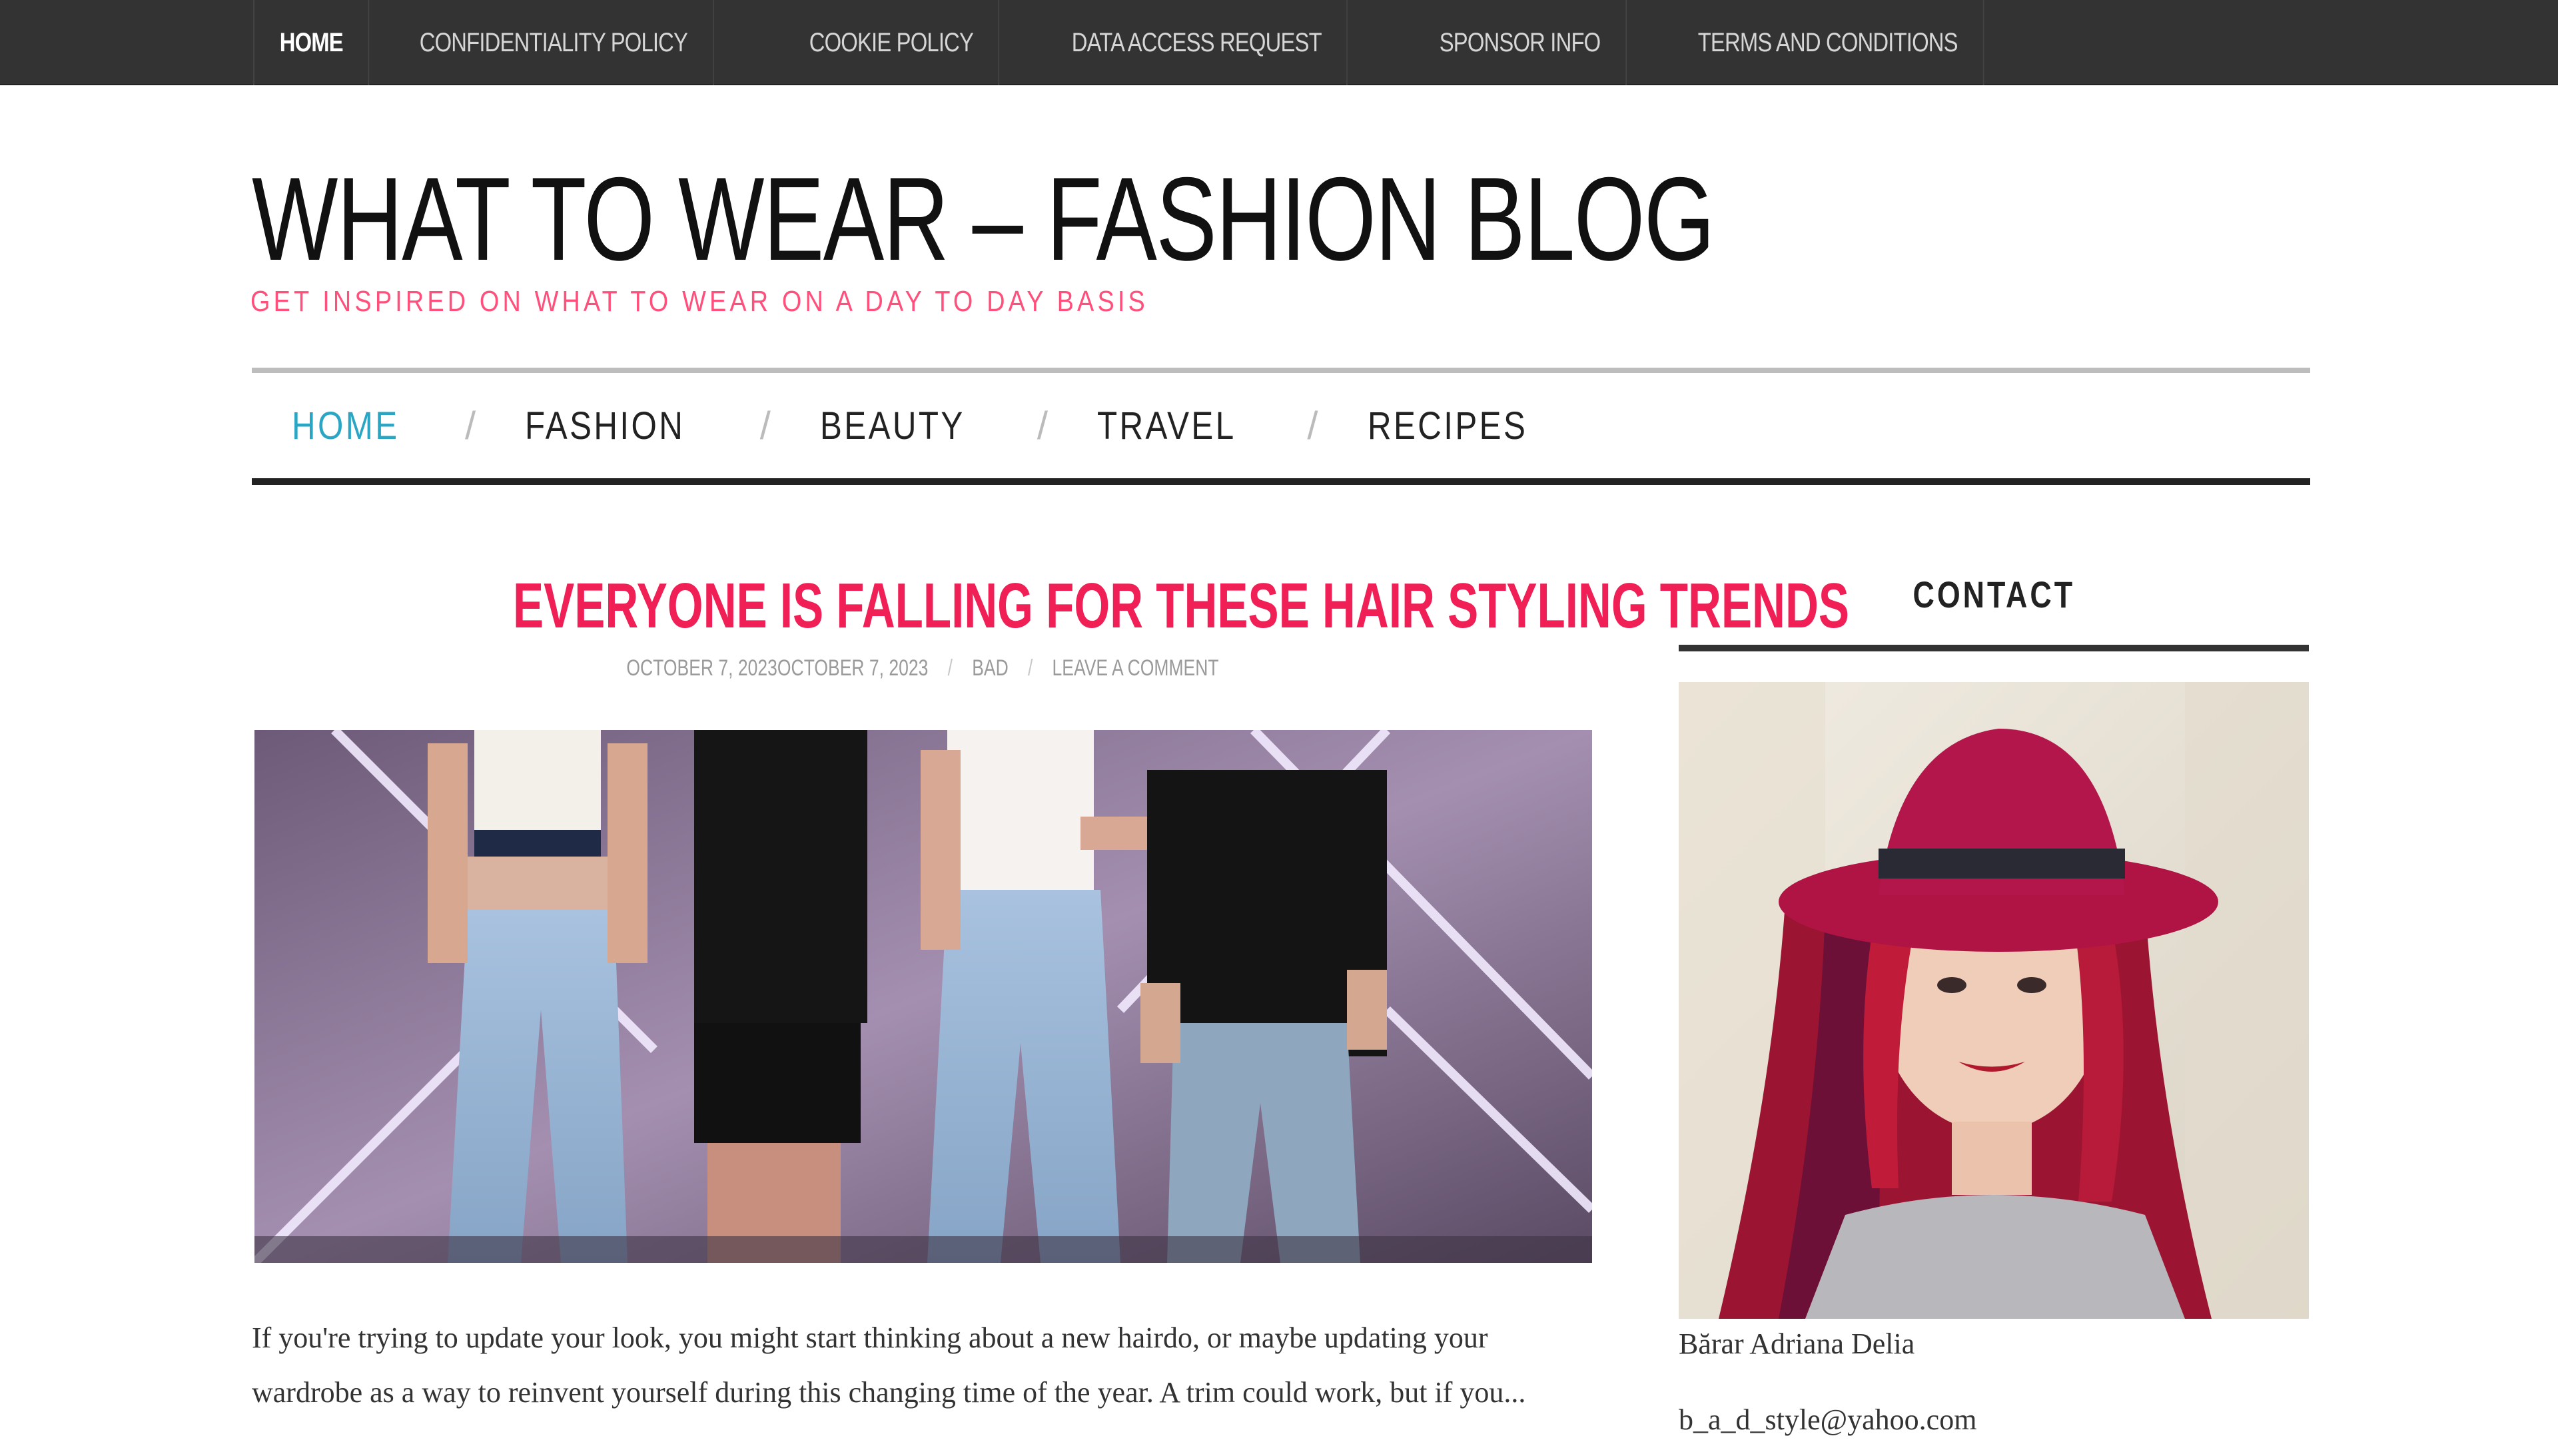  Describe the element at coordinates (1994, 594) in the screenshot. I see `contact-widget-title-text: CONTACT` at that location.